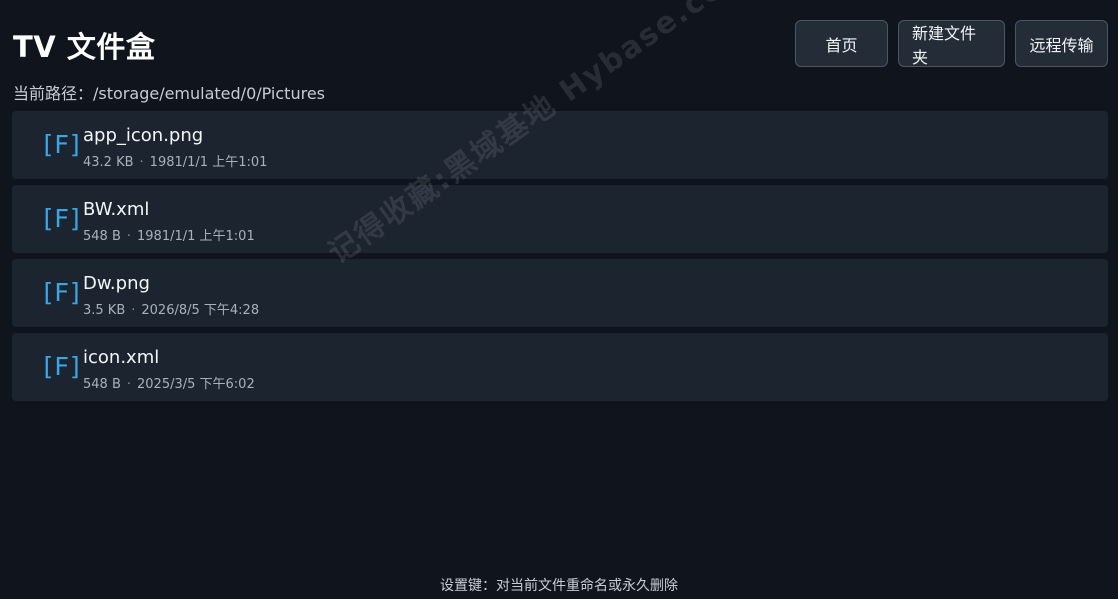 This screenshot has width=1118, height=599. I want to click on file-name: BW.xml, so click(116, 209).